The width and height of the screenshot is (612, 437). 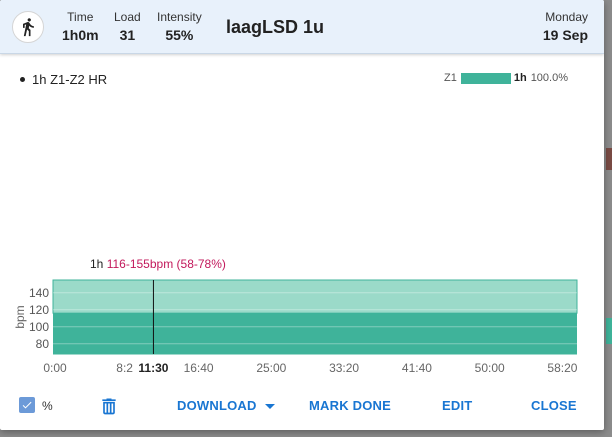 I want to click on y-tick-label: 140, so click(x=39, y=293).